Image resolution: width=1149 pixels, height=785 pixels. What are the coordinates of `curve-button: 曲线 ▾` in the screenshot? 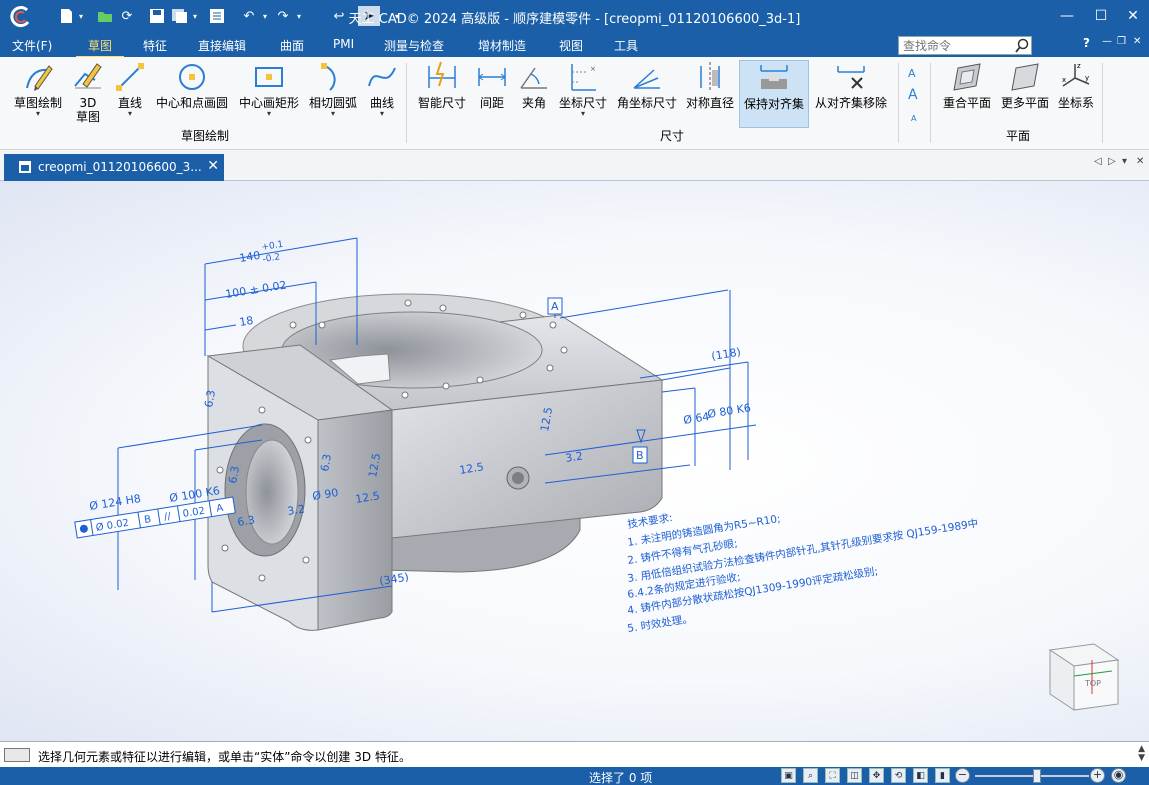 It's located at (382, 94).